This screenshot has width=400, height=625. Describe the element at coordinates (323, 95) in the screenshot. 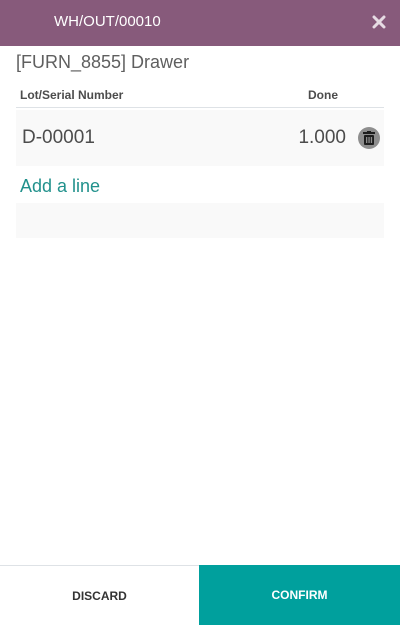

I see `column-header-done: Done` at that location.